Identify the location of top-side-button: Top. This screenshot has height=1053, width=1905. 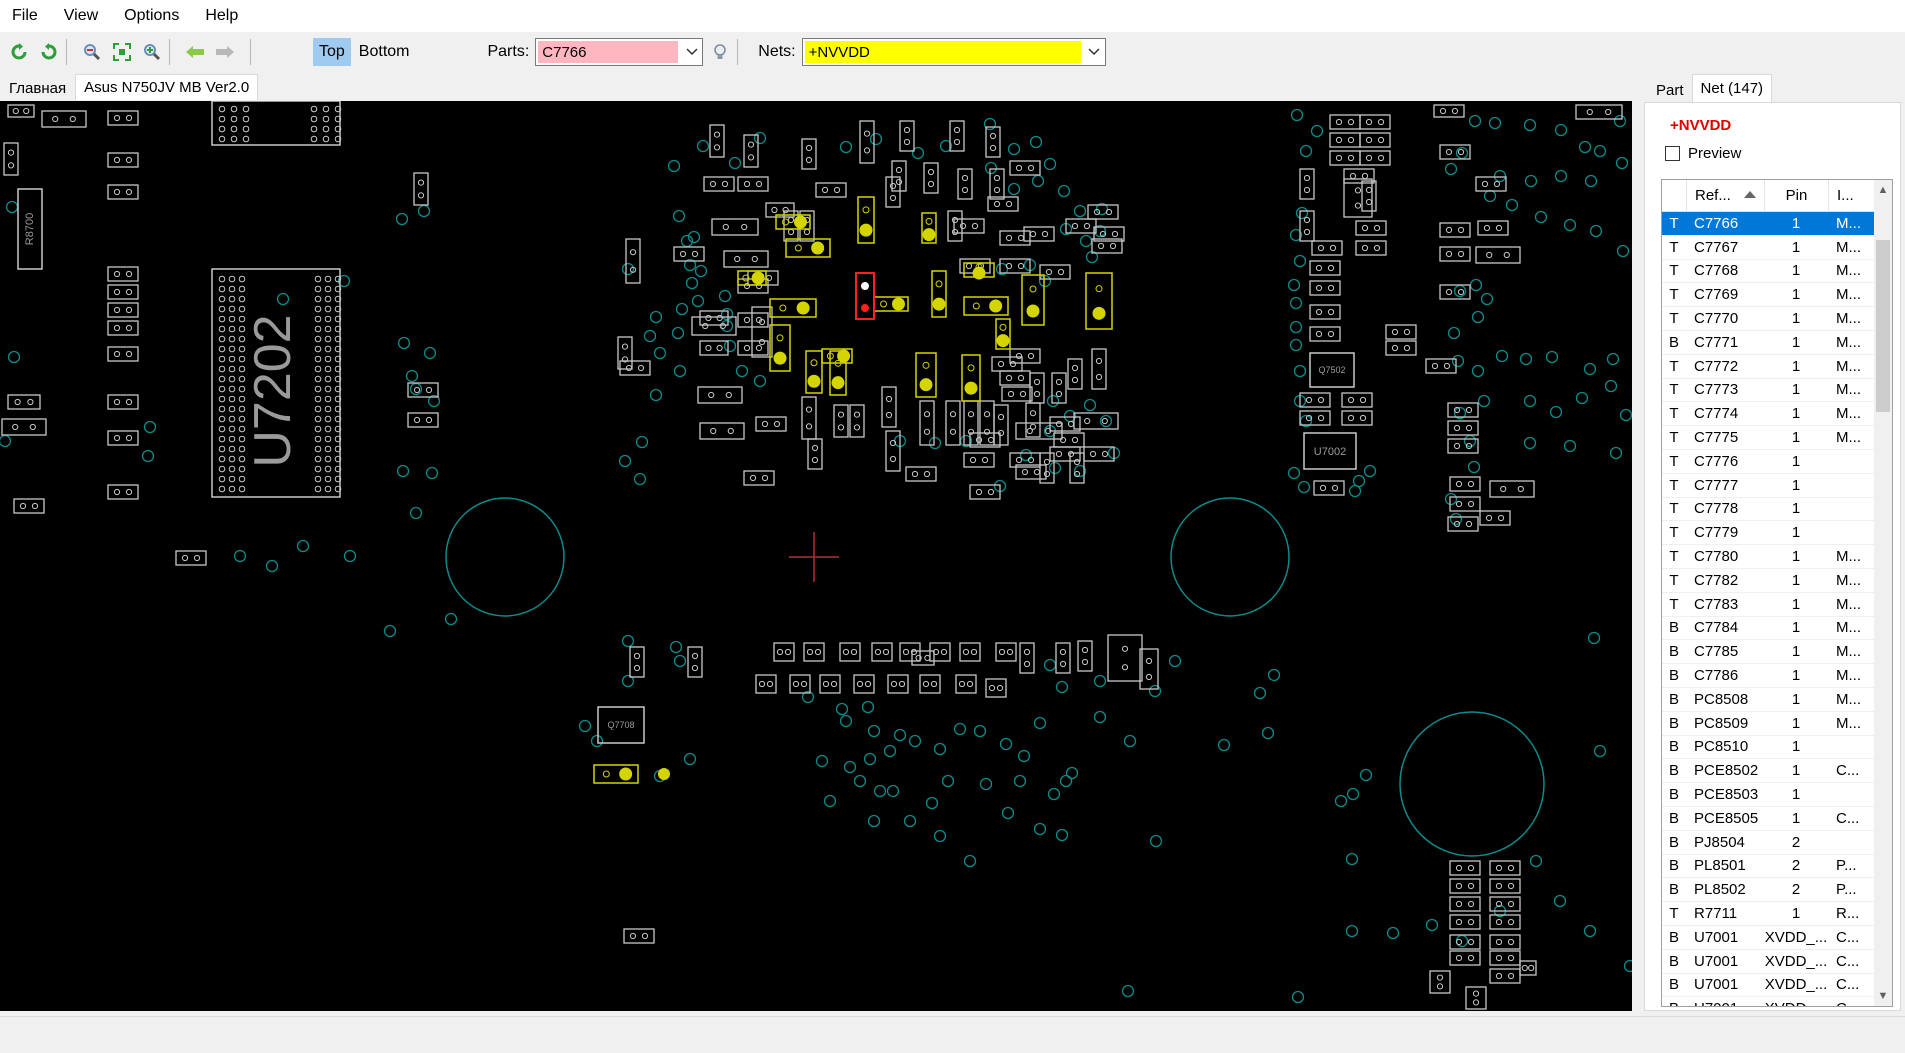
(332, 52).